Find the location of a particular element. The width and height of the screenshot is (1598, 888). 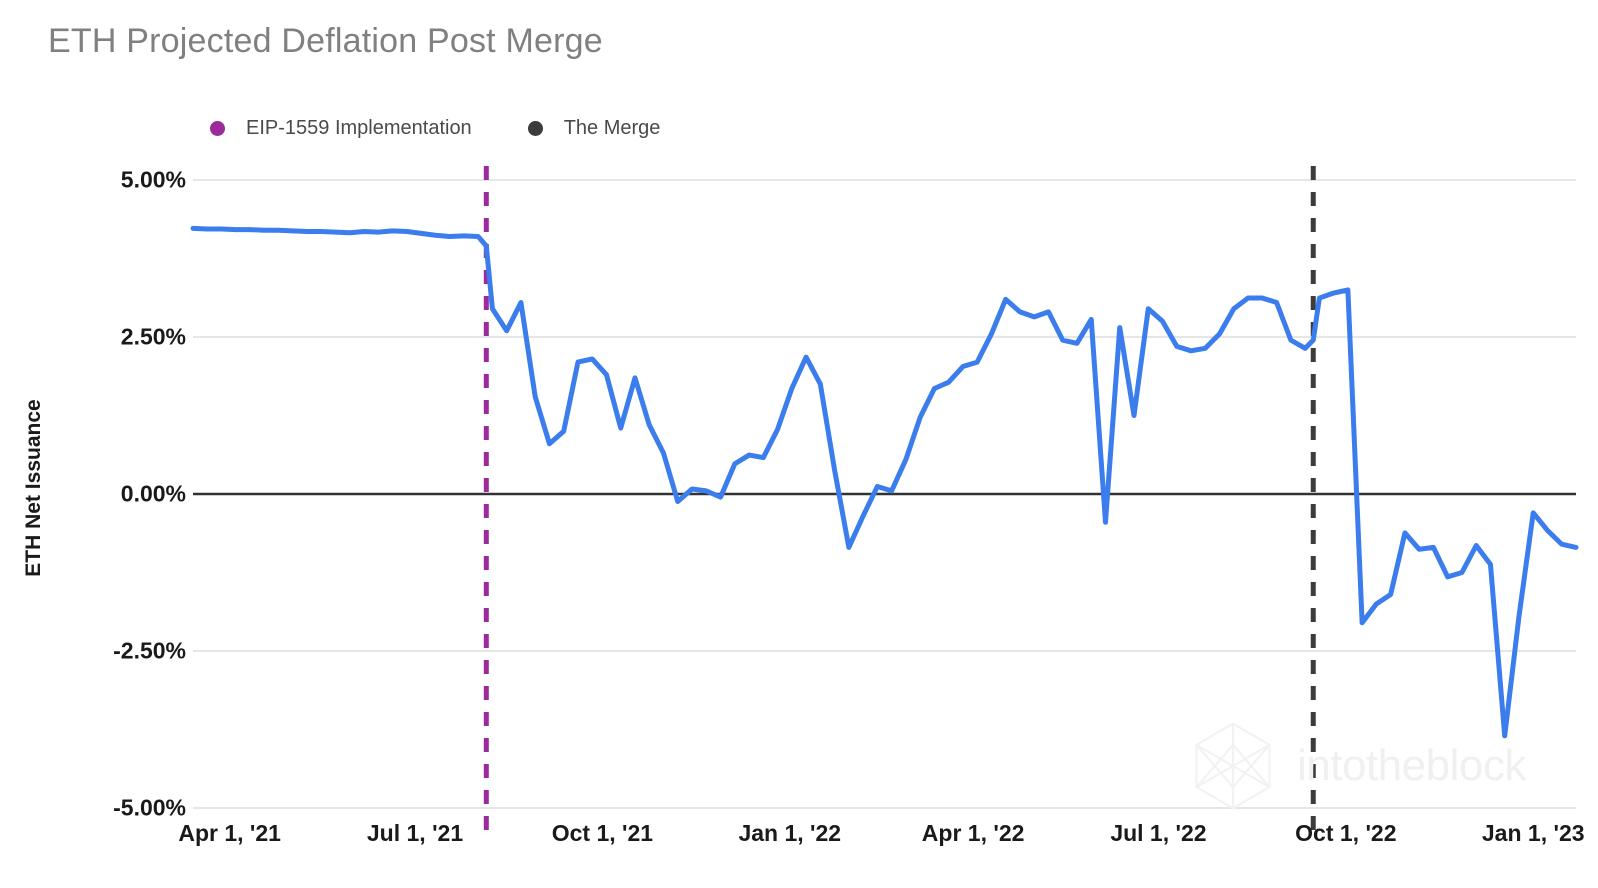

x-tick-label: Oct 1, '22 is located at coordinates (1346, 833).